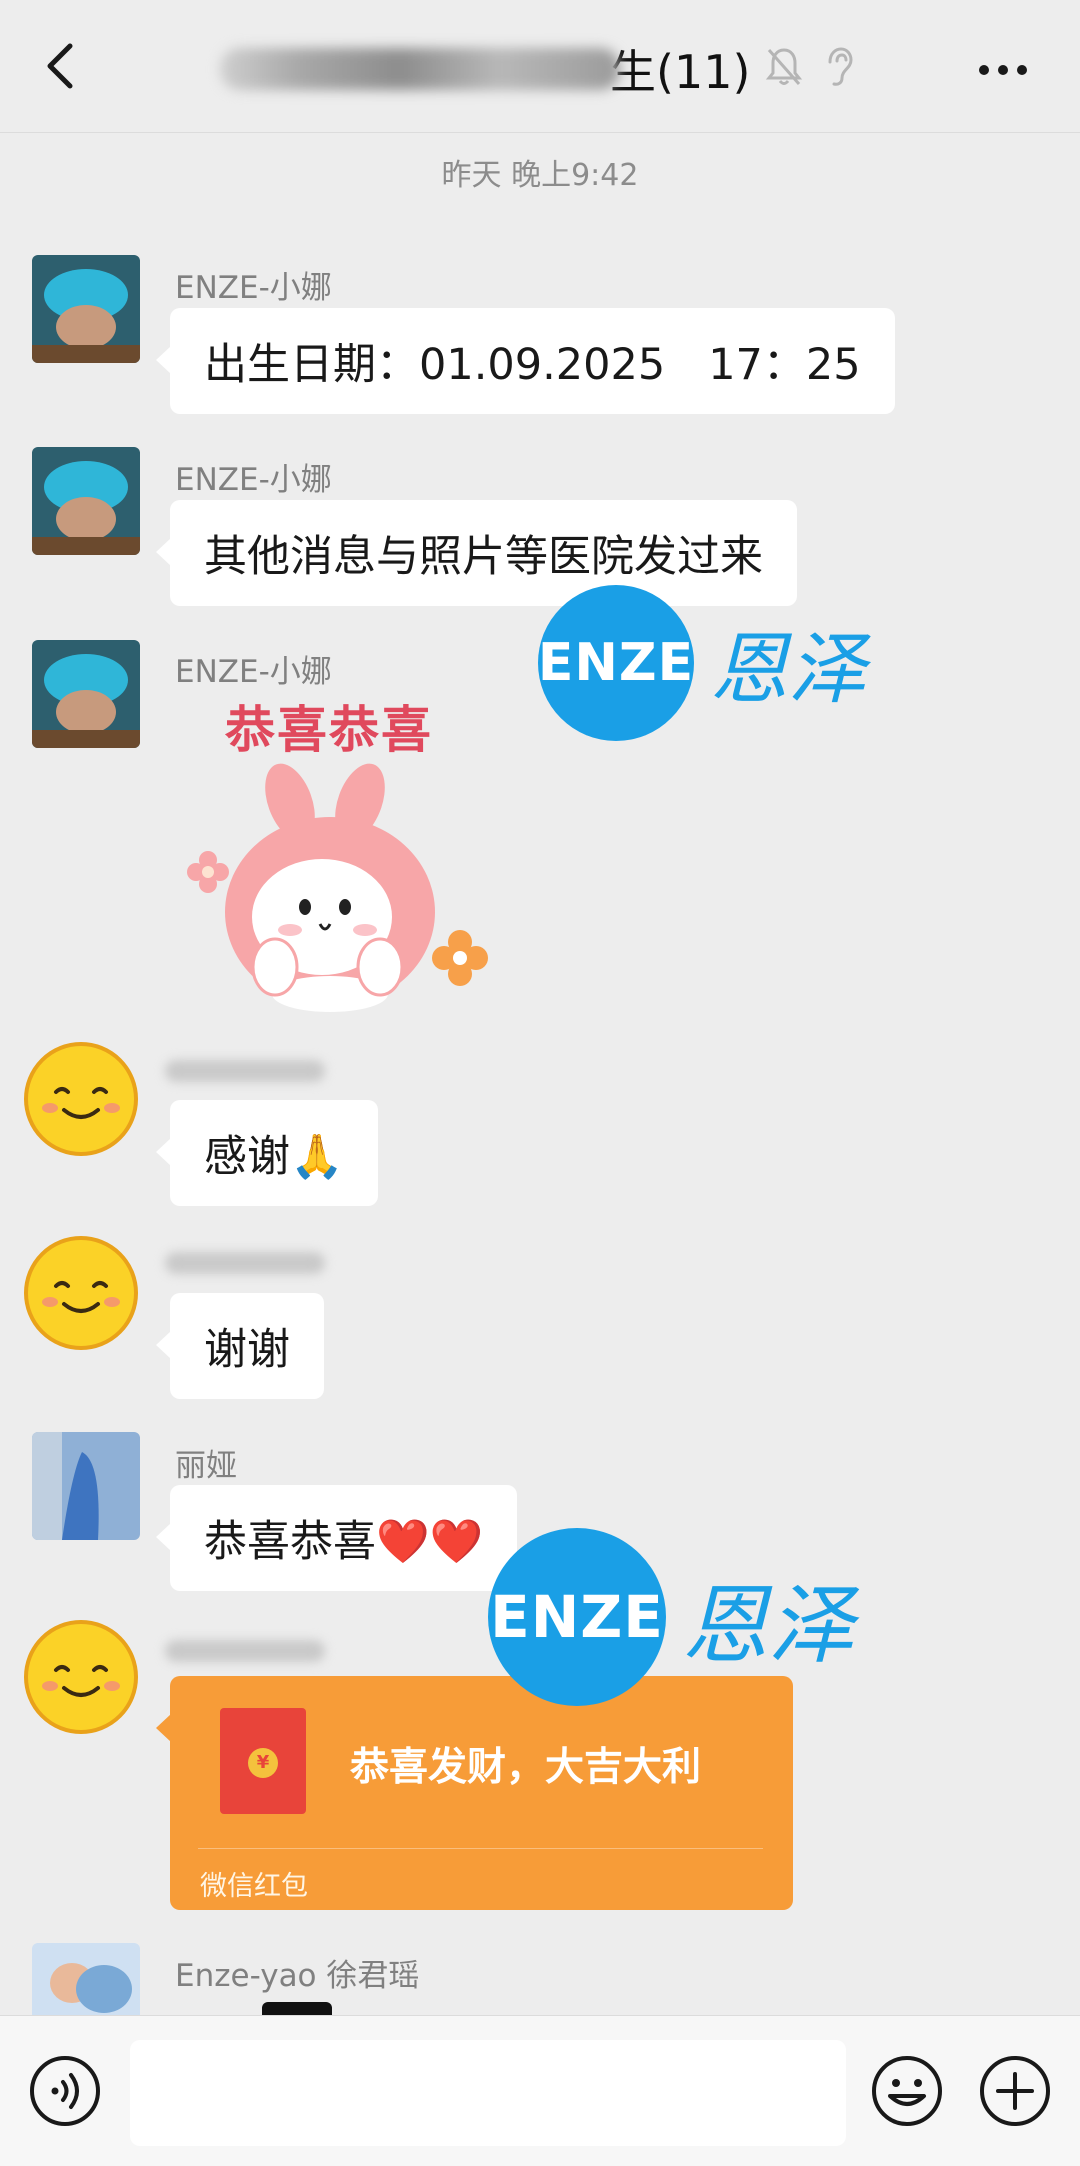  I want to click on yuan-coin-icon: ¥, so click(263, 1763).